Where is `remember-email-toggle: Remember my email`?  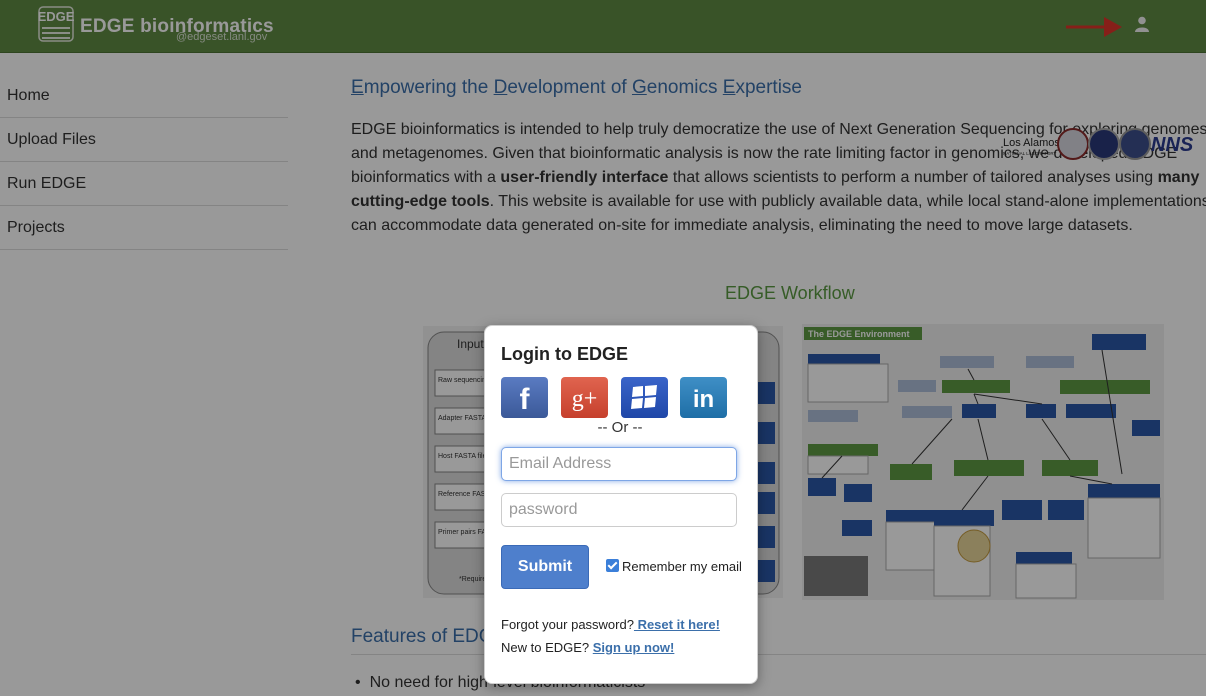
remember-email-toggle: Remember my email is located at coordinates (674, 566).